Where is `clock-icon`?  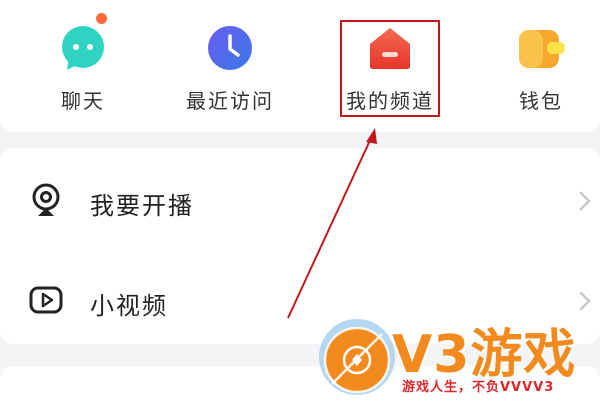
clock-icon is located at coordinates (230, 48).